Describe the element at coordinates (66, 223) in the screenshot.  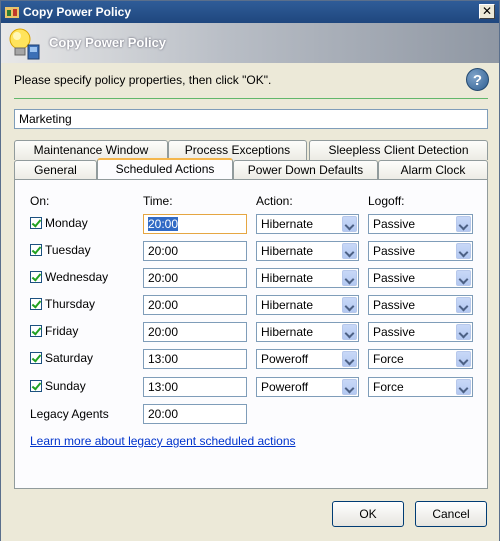
I see `day-label: Monday` at that location.